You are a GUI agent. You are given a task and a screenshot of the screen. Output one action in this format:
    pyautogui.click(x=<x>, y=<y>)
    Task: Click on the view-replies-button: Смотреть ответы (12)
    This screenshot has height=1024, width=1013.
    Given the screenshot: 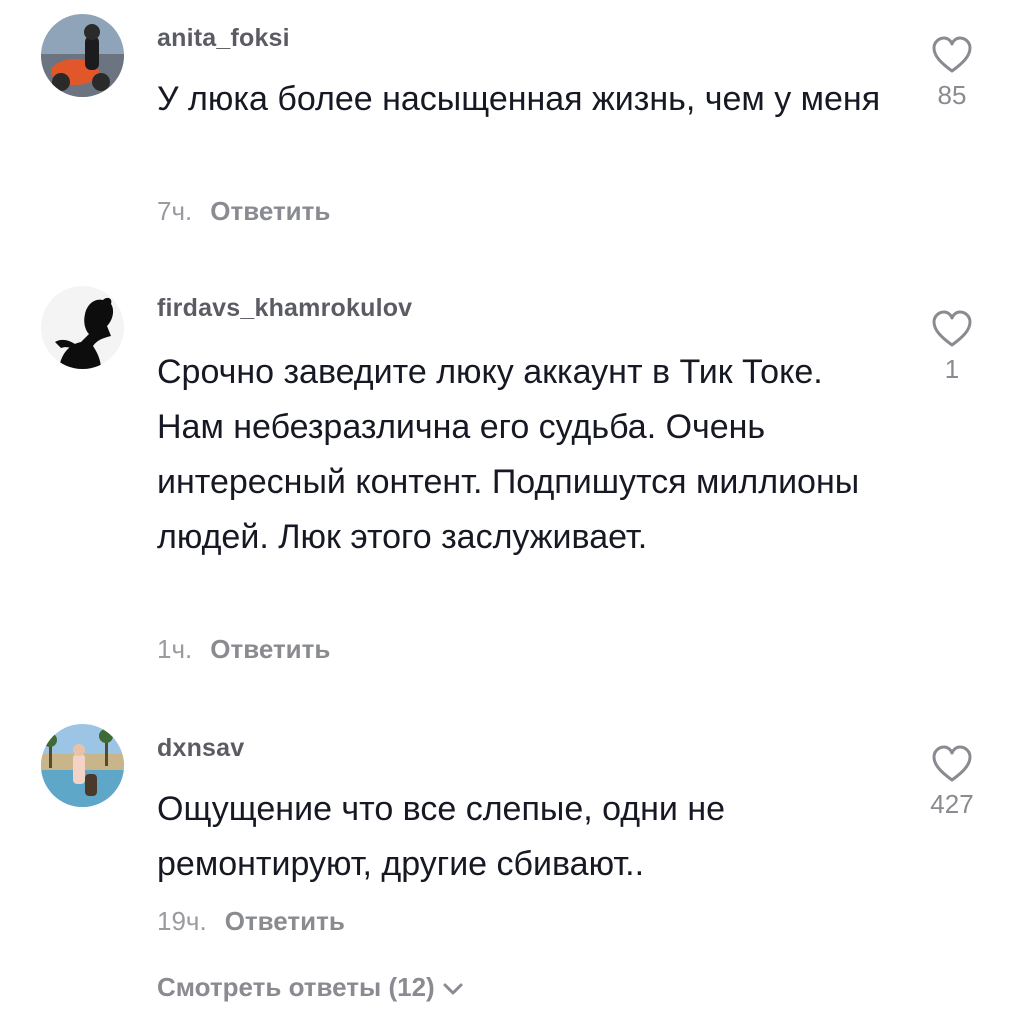 What is the action you would take?
    pyautogui.click(x=311, y=987)
    